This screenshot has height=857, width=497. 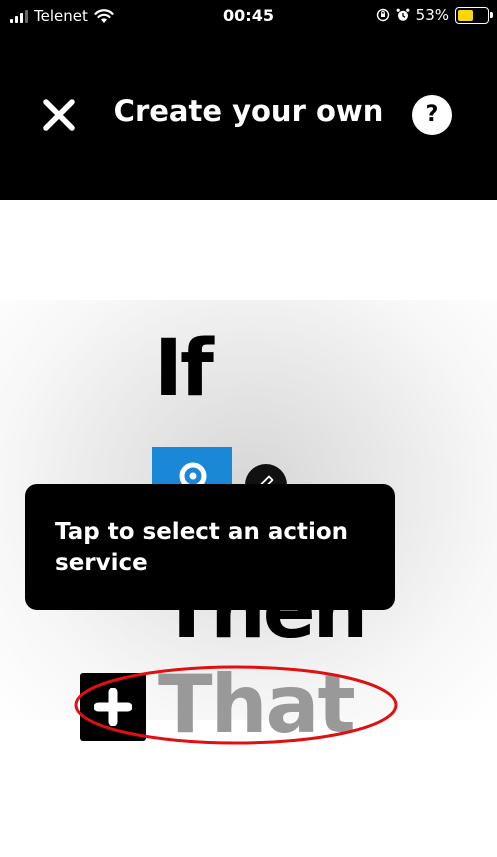 I want to click on battery-percent: 53%, so click(x=432, y=15).